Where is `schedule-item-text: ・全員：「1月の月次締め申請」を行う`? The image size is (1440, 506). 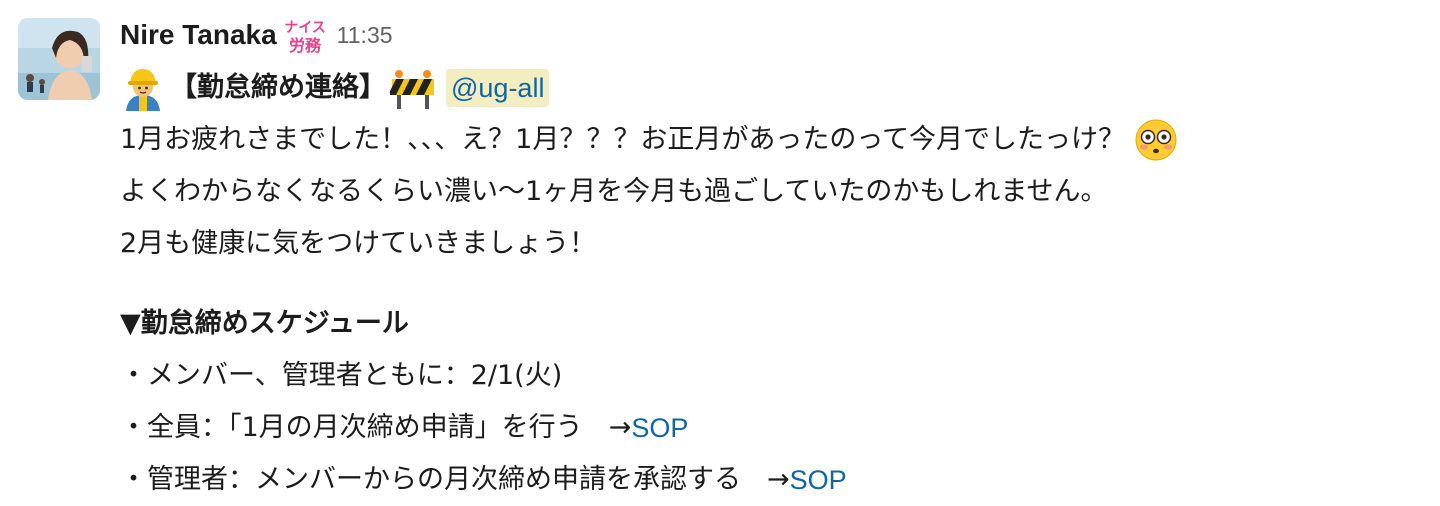 schedule-item-text: ・全員：「1月の月次締め申請」を行う is located at coordinates (351, 427).